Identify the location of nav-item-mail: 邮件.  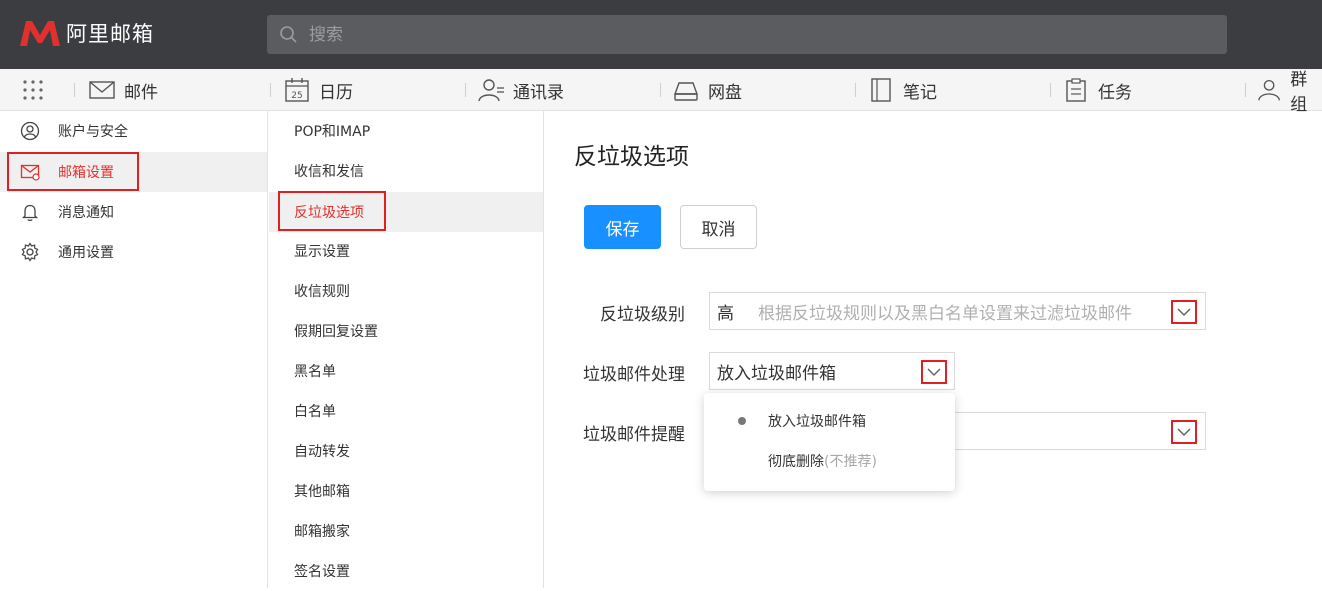
(123, 90).